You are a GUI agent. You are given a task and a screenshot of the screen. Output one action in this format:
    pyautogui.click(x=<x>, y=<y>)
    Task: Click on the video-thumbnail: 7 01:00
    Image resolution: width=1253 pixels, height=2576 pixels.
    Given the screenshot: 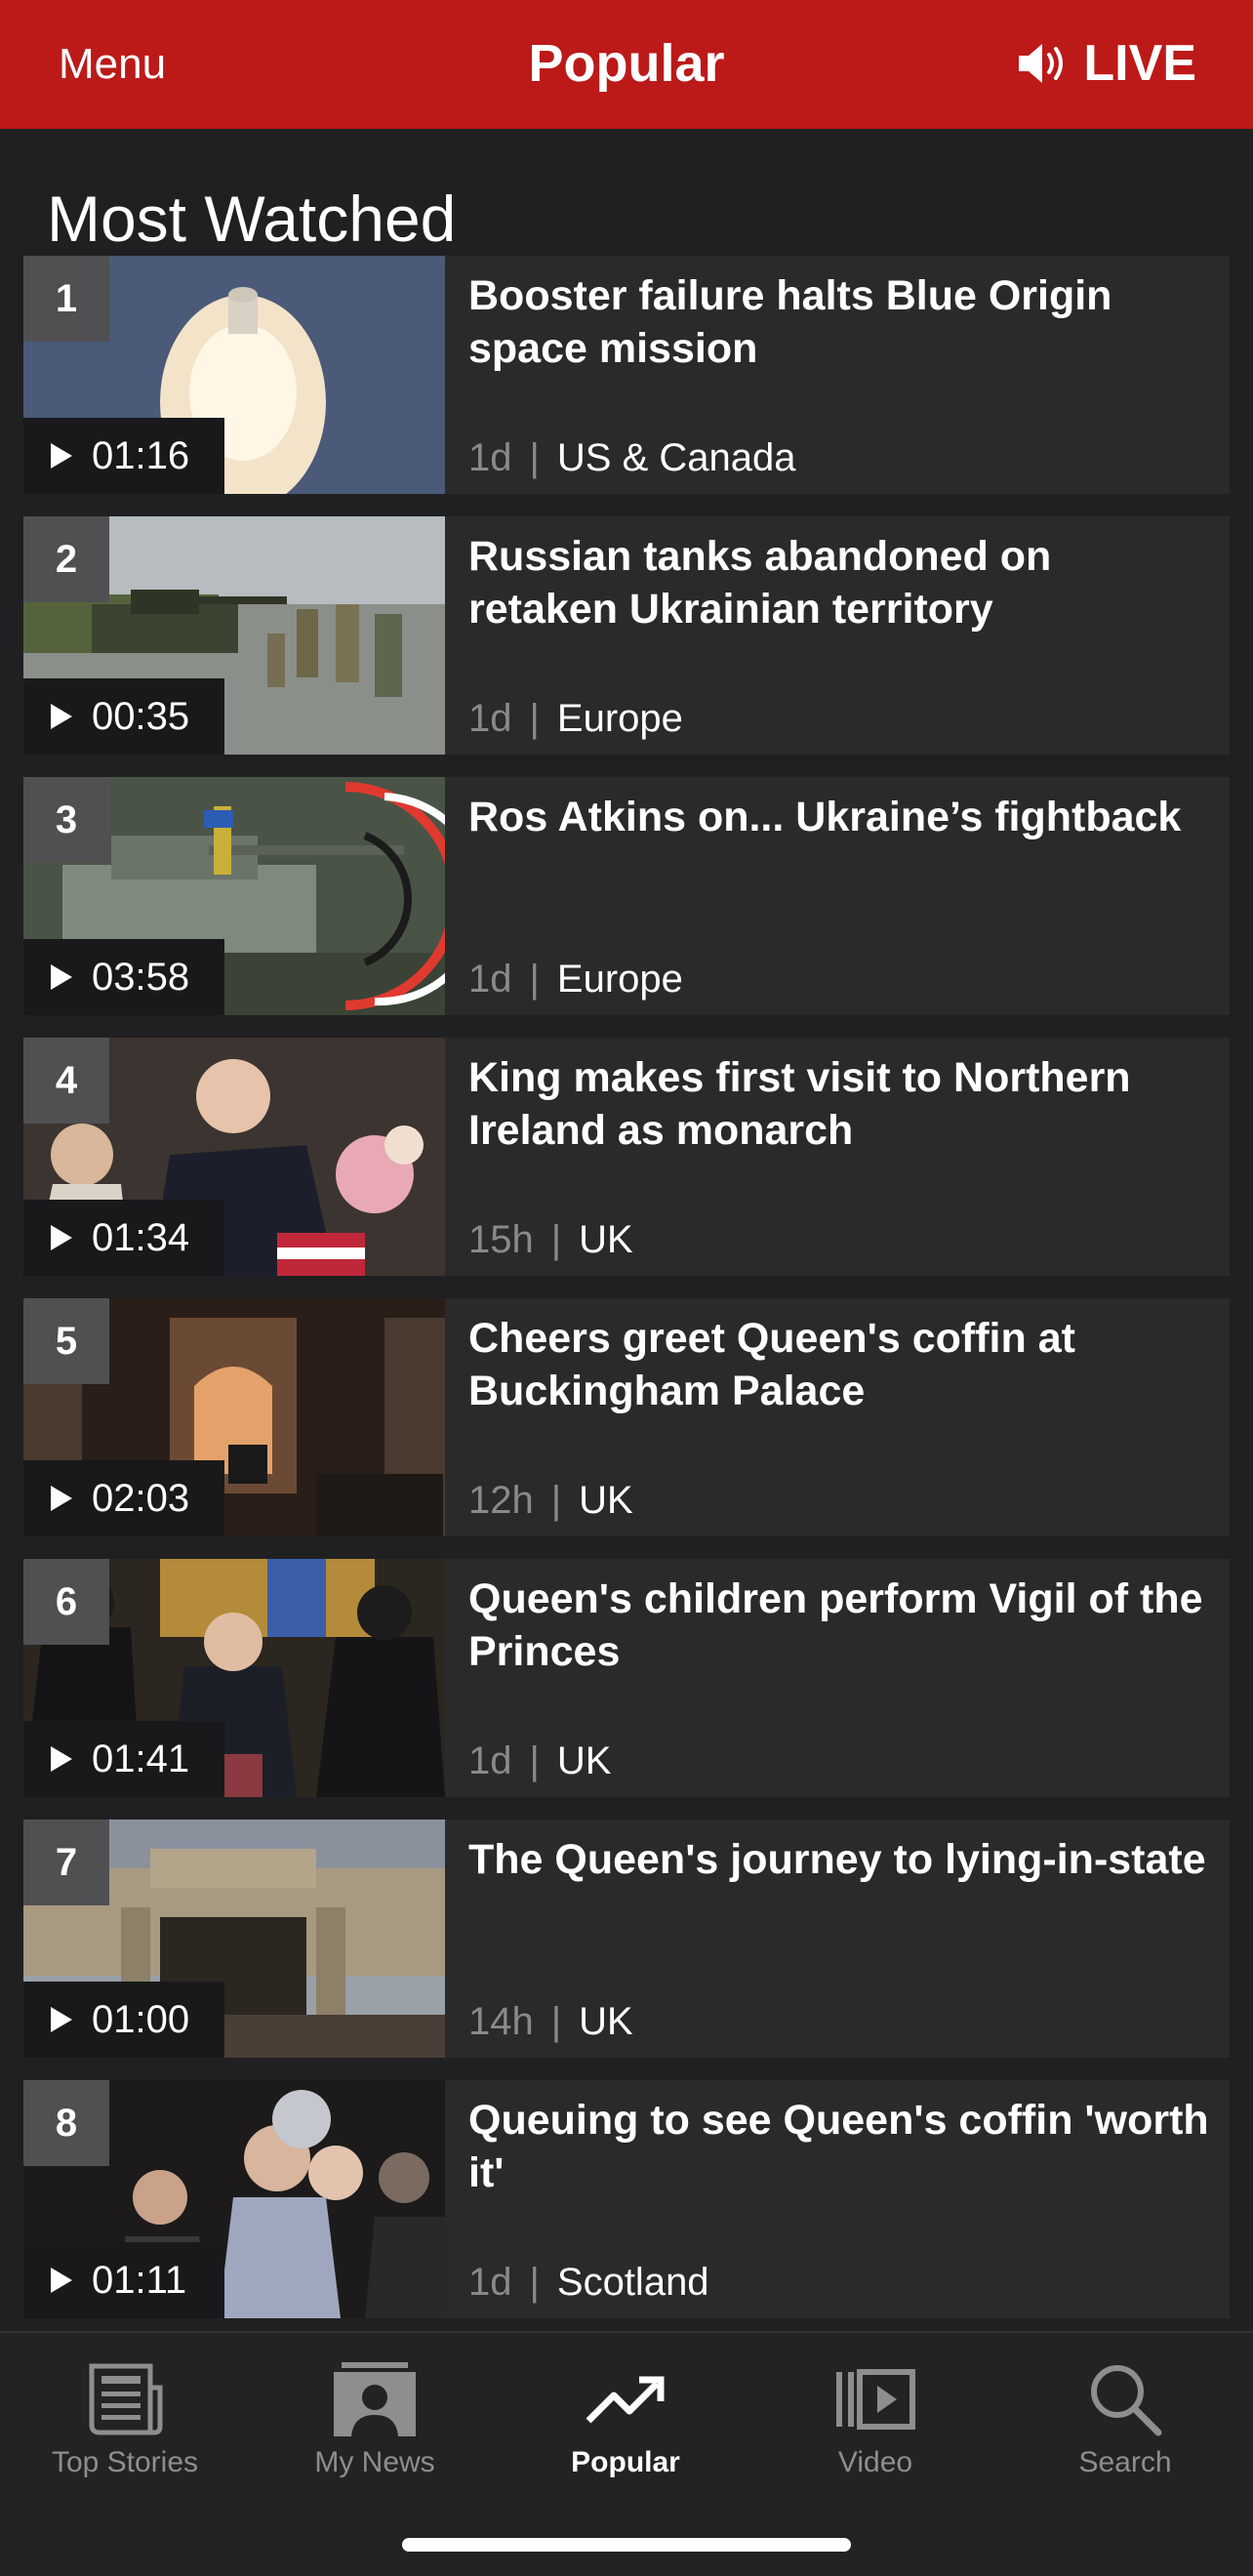 What is the action you would take?
    pyautogui.click(x=234, y=1939)
    